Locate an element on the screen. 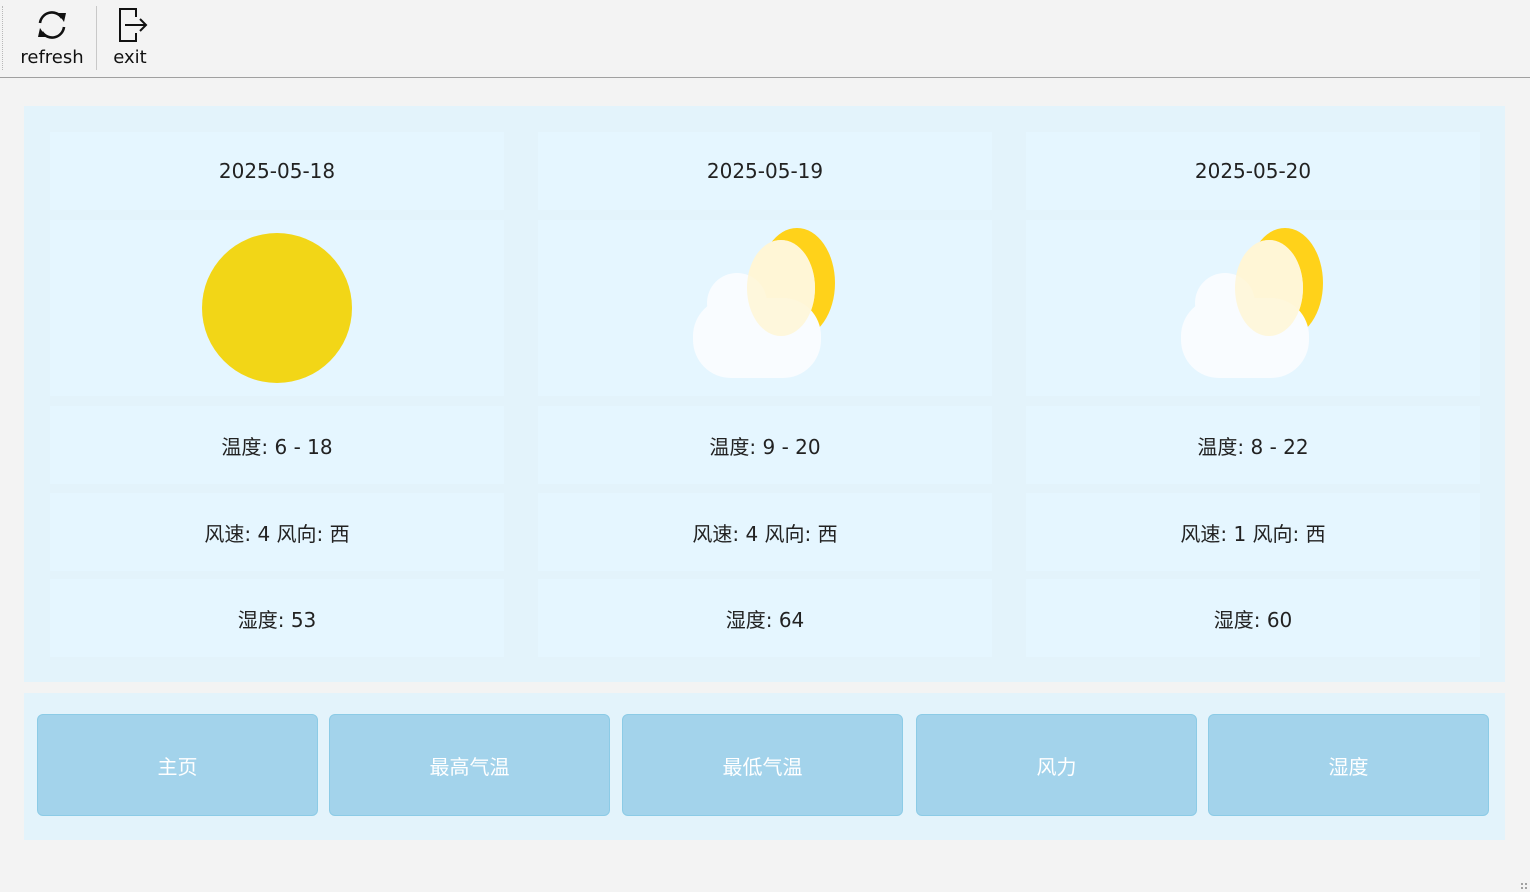 The width and height of the screenshot is (1530, 892). sunny-icon is located at coordinates (277, 308).